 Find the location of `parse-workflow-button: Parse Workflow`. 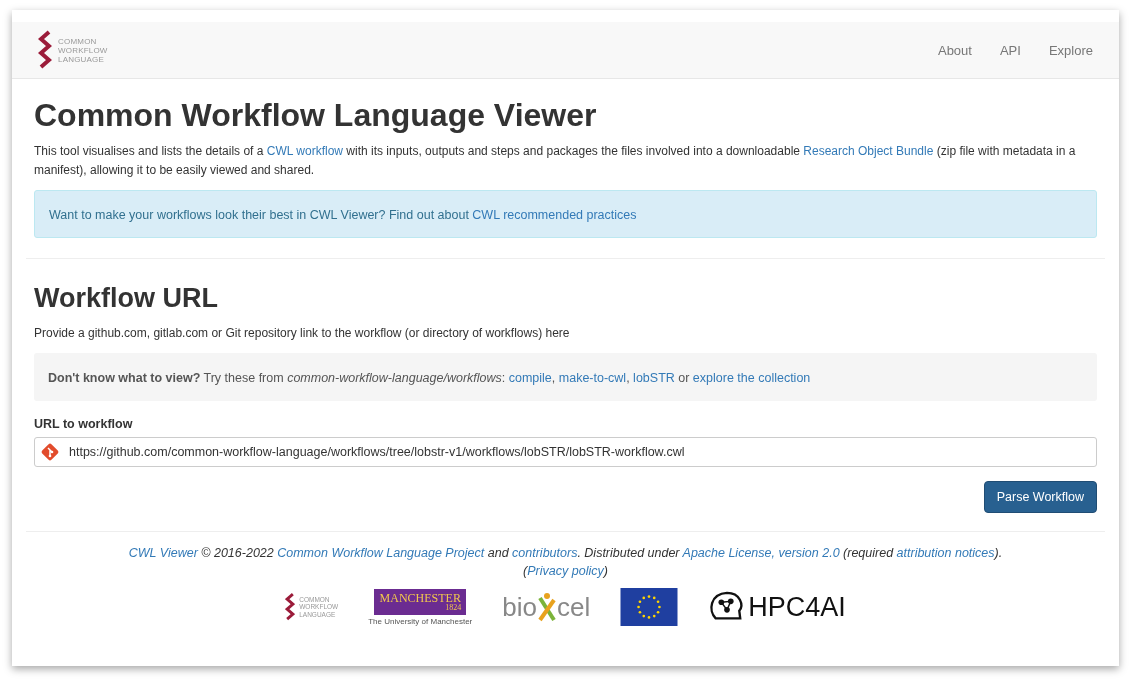

parse-workflow-button: Parse Workflow is located at coordinates (1040, 497).